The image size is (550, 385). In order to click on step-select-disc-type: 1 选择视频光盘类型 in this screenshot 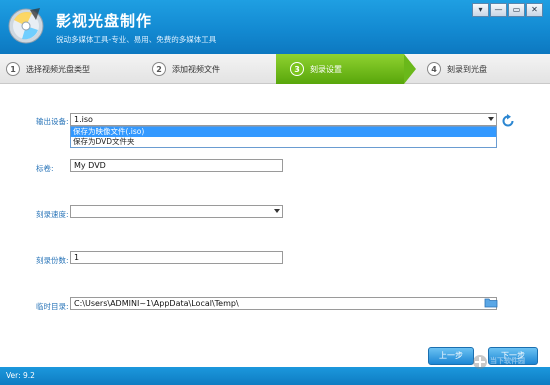, I will do `click(48, 69)`.